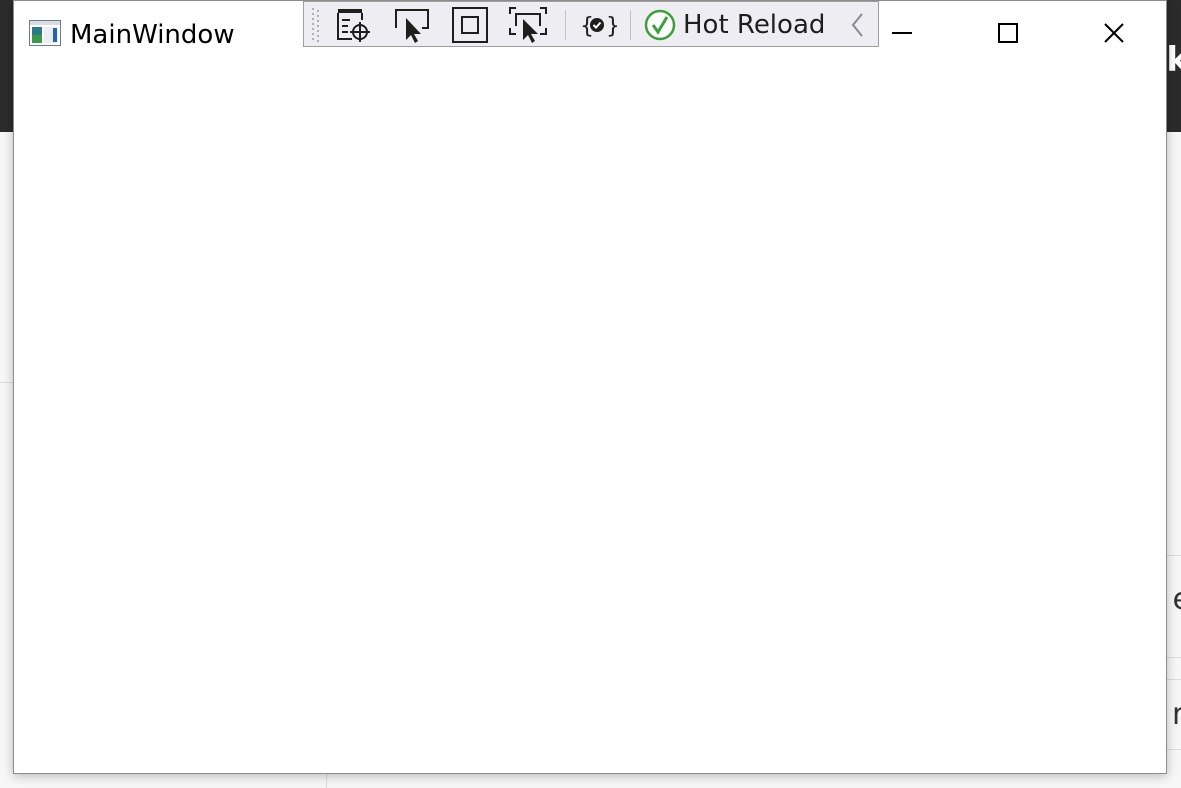 This screenshot has height=788, width=1181. Describe the element at coordinates (45, 33) in the screenshot. I see `window-app-icon` at that location.